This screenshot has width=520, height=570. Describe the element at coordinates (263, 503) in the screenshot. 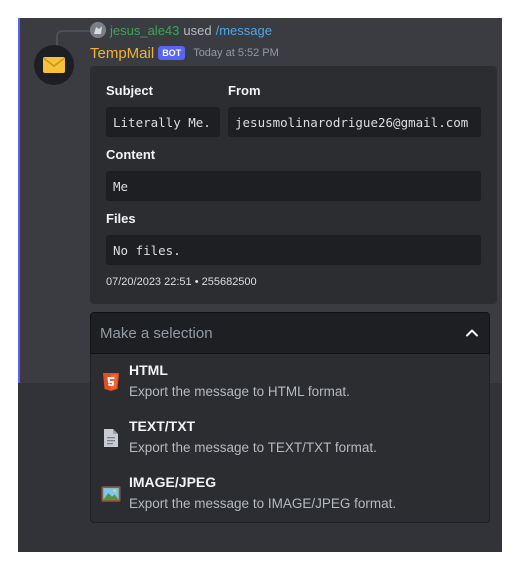

I see `option-description: Export the message to IMAGE/JPEG format.` at that location.